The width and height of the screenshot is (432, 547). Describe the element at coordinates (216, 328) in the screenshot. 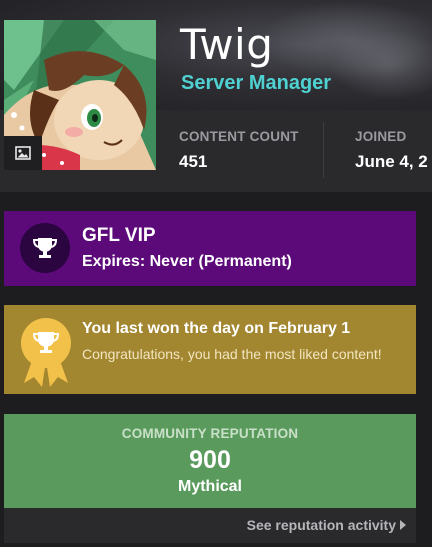

I see `day-winner-title: You last won the day on February 1` at that location.